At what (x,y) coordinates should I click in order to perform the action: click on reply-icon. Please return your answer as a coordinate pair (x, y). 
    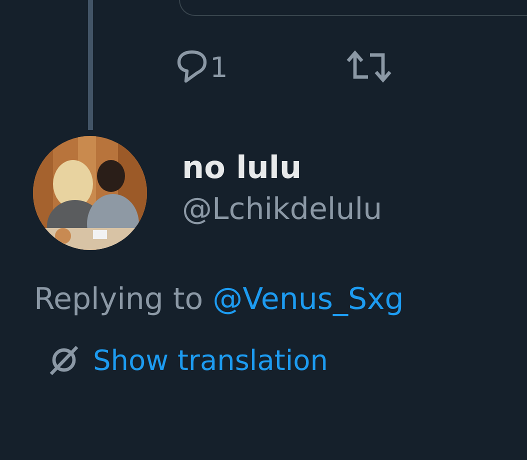
    Looking at the image, I should click on (192, 67).